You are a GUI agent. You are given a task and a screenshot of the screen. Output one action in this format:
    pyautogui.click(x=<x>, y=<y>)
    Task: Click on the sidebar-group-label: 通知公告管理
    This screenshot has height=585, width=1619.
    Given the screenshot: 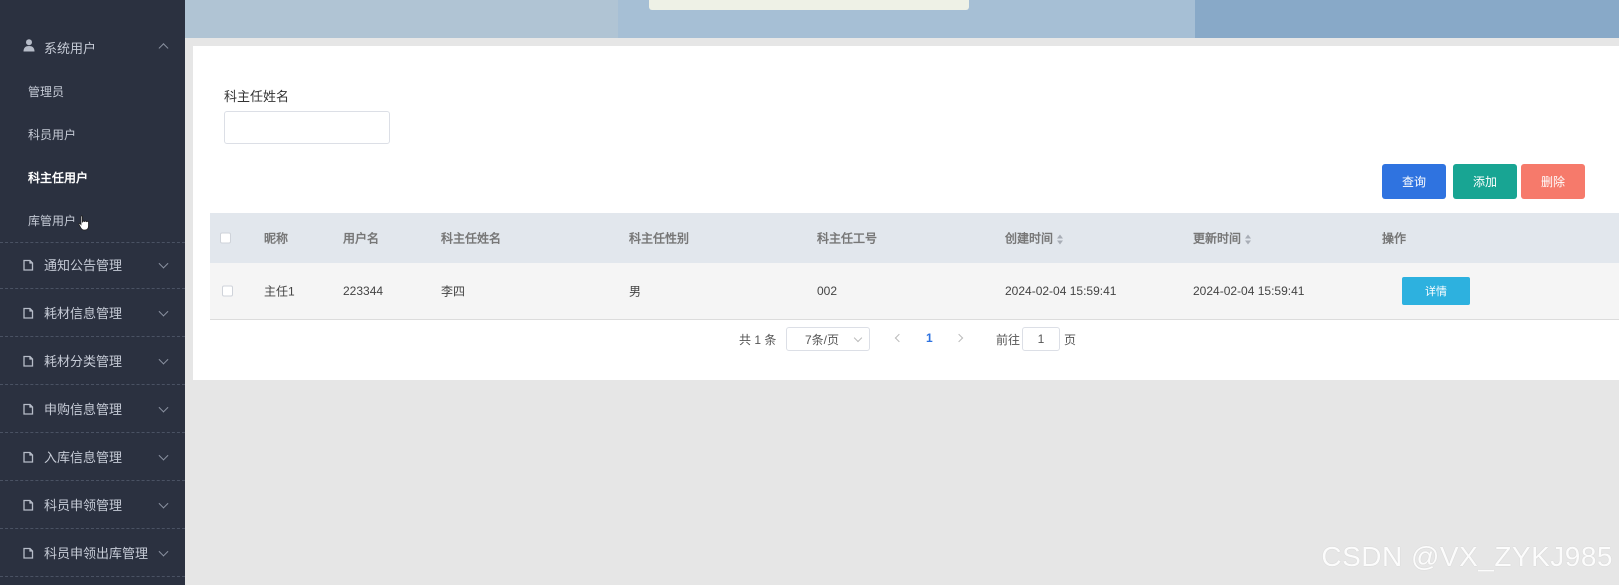 What is the action you would take?
    pyautogui.click(x=83, y=265)
    